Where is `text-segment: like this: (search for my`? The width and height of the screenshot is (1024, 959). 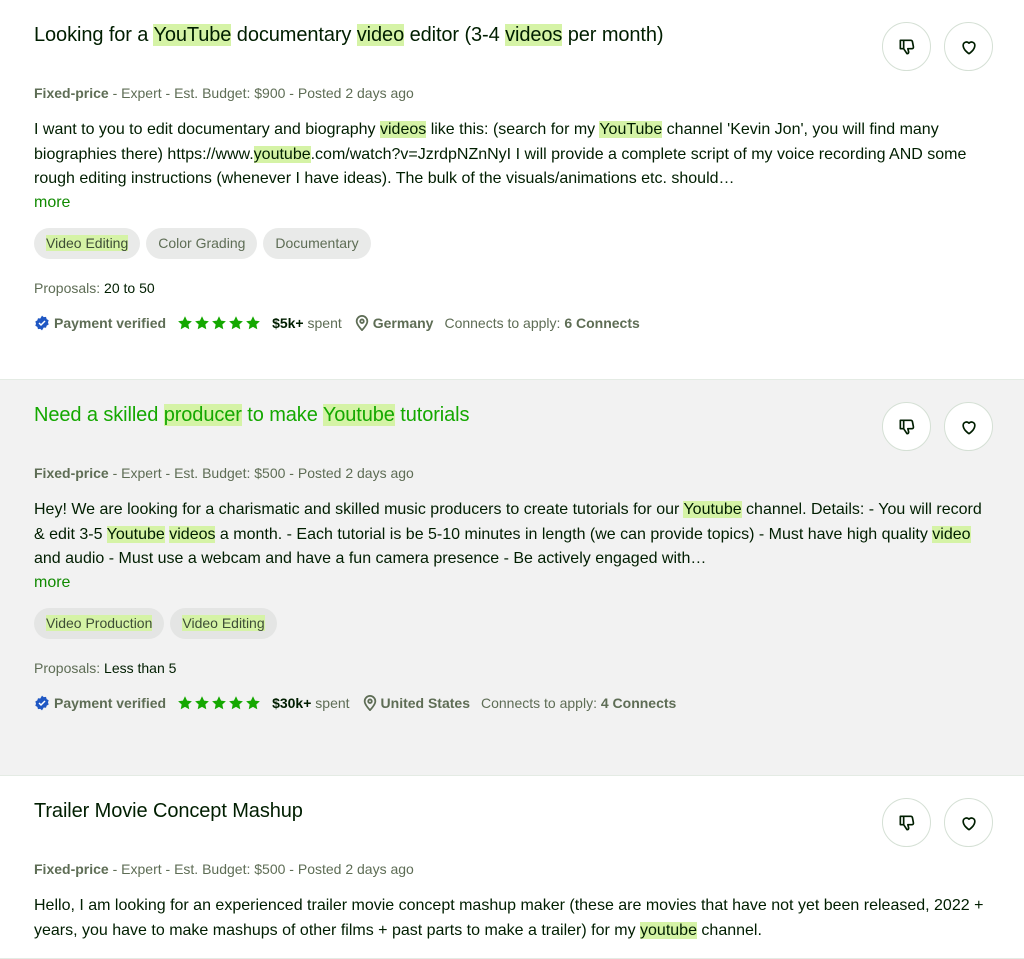 text-segment: like this: (search for my is located at coordinates (513, 129).